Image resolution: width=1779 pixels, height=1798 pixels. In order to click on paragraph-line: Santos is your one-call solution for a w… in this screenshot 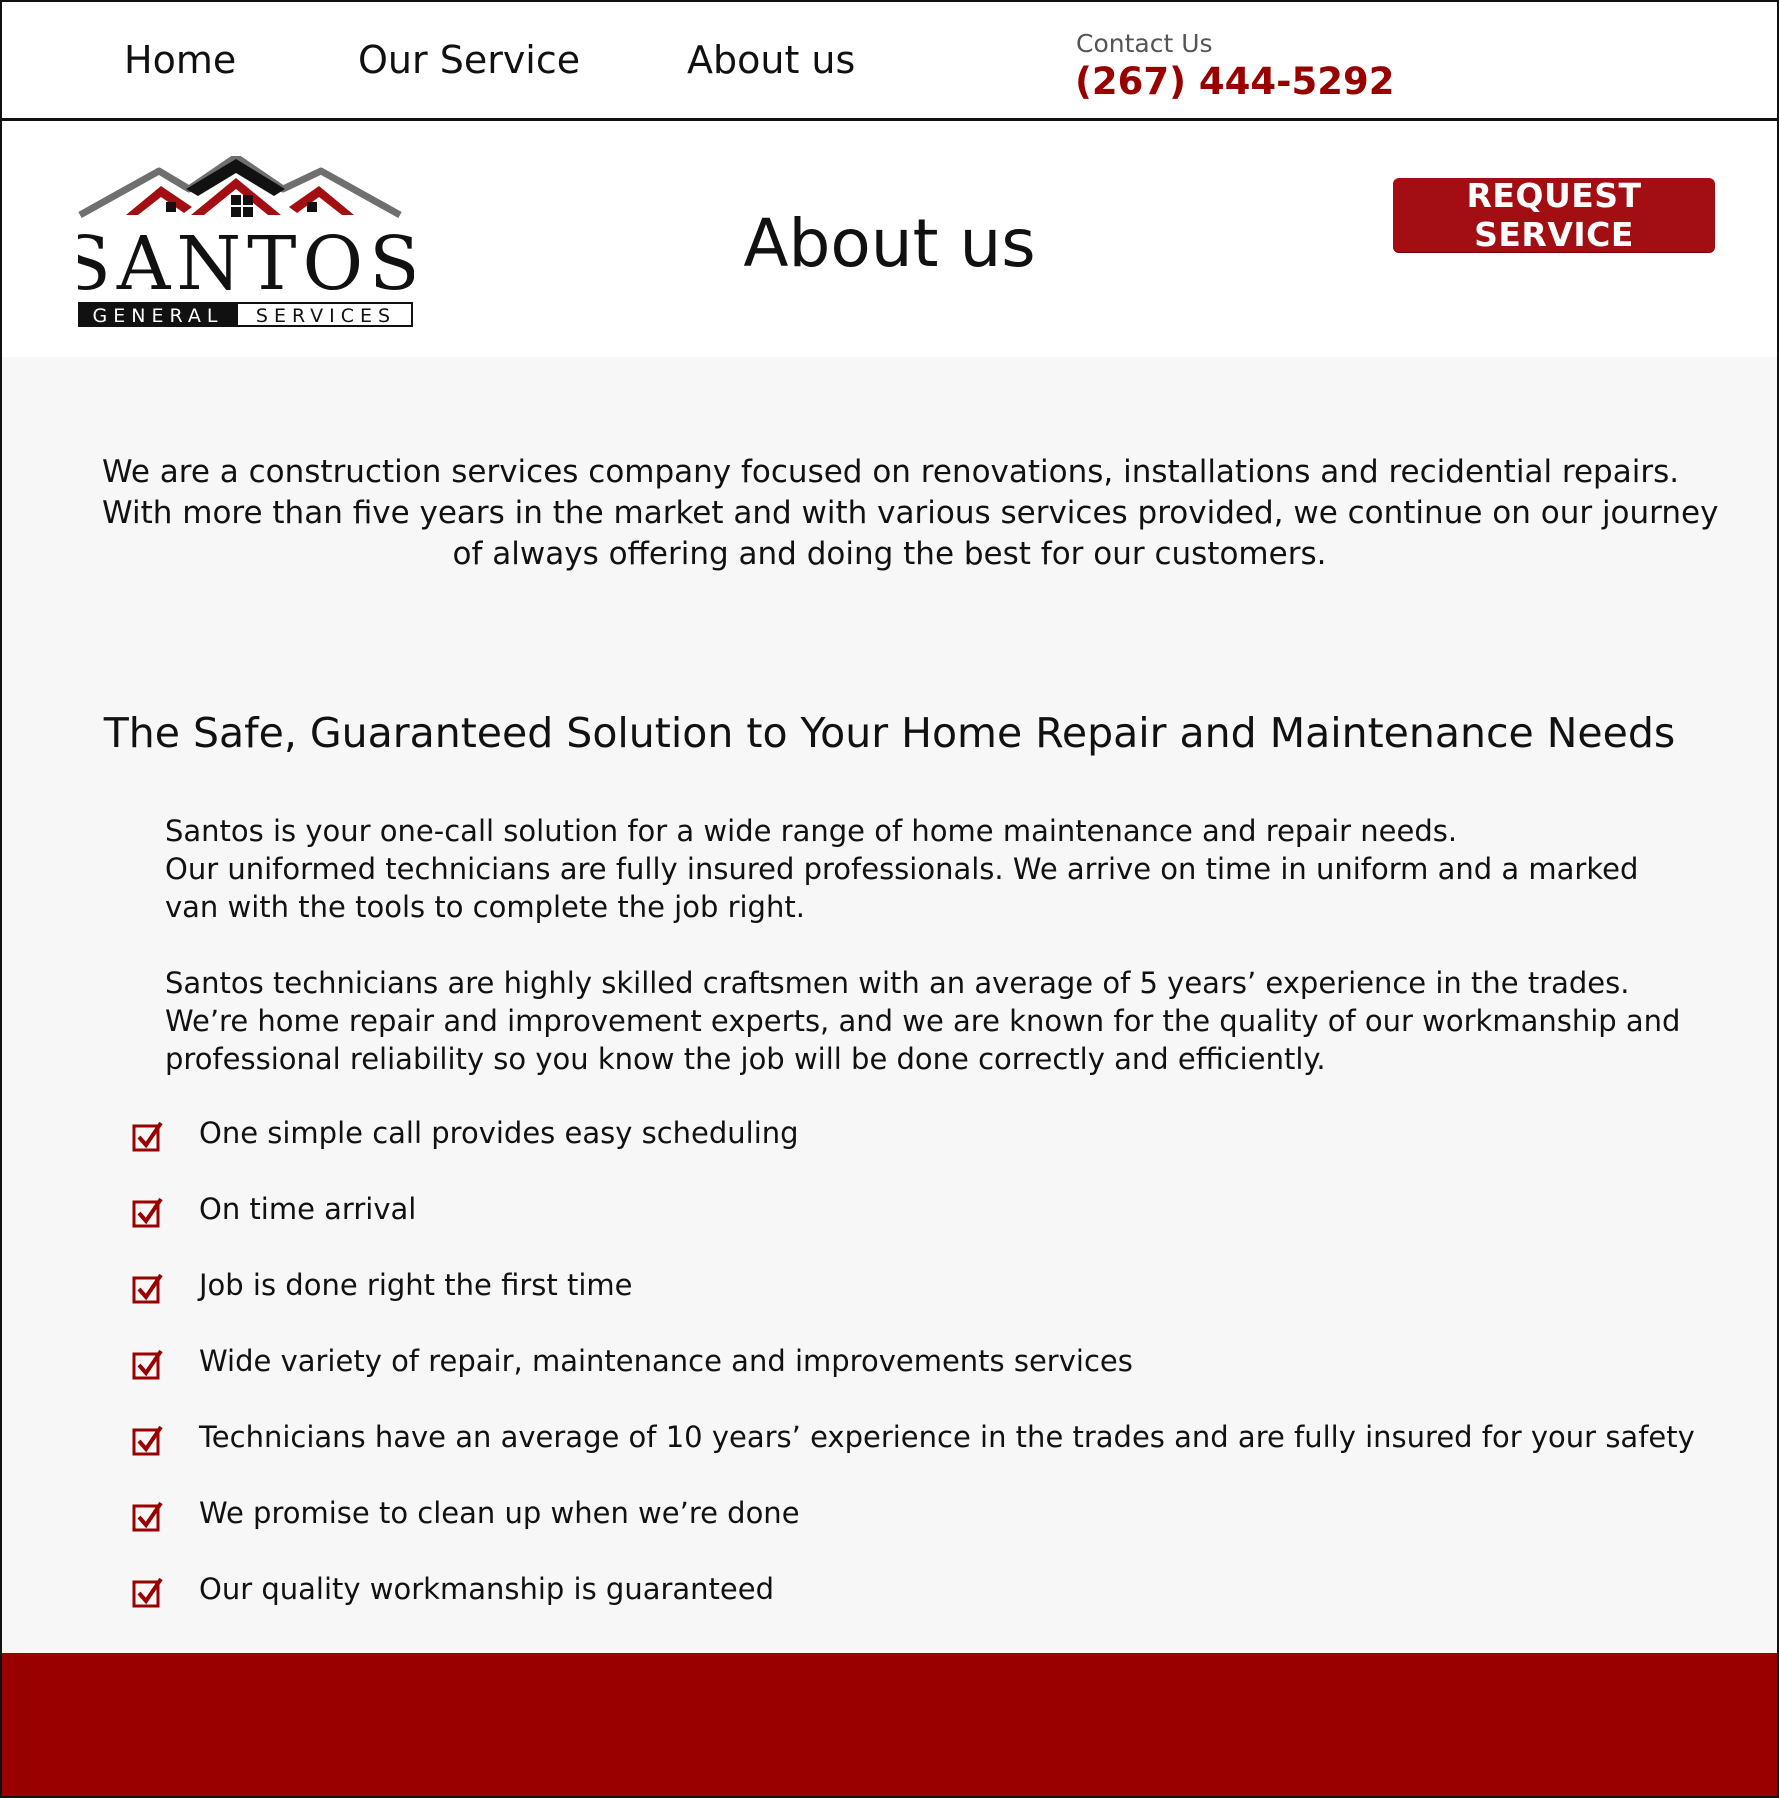, I will do `click(811, 831)`.